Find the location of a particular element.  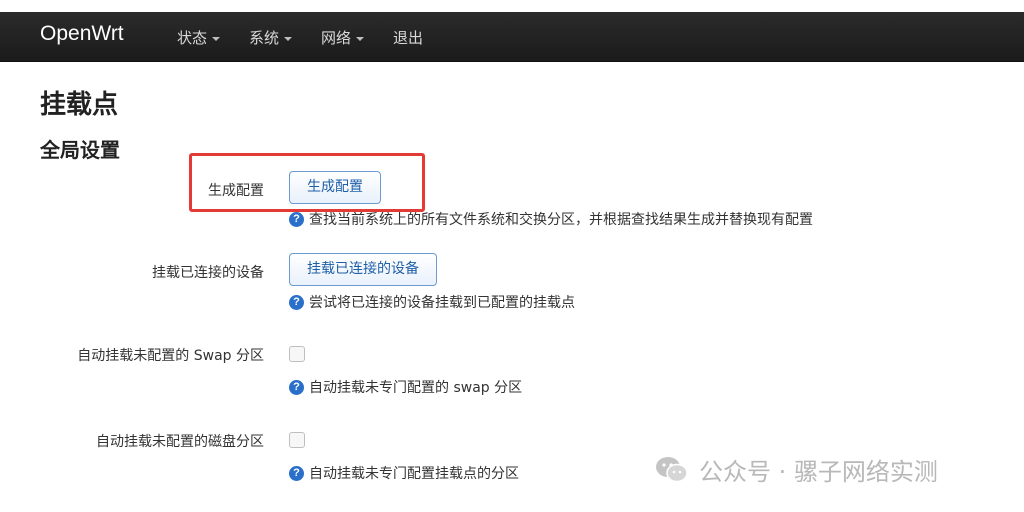

auto-mount-help-text: 自动挂载未专门配置挂载点的分区 is located at coordinates (414, 474).